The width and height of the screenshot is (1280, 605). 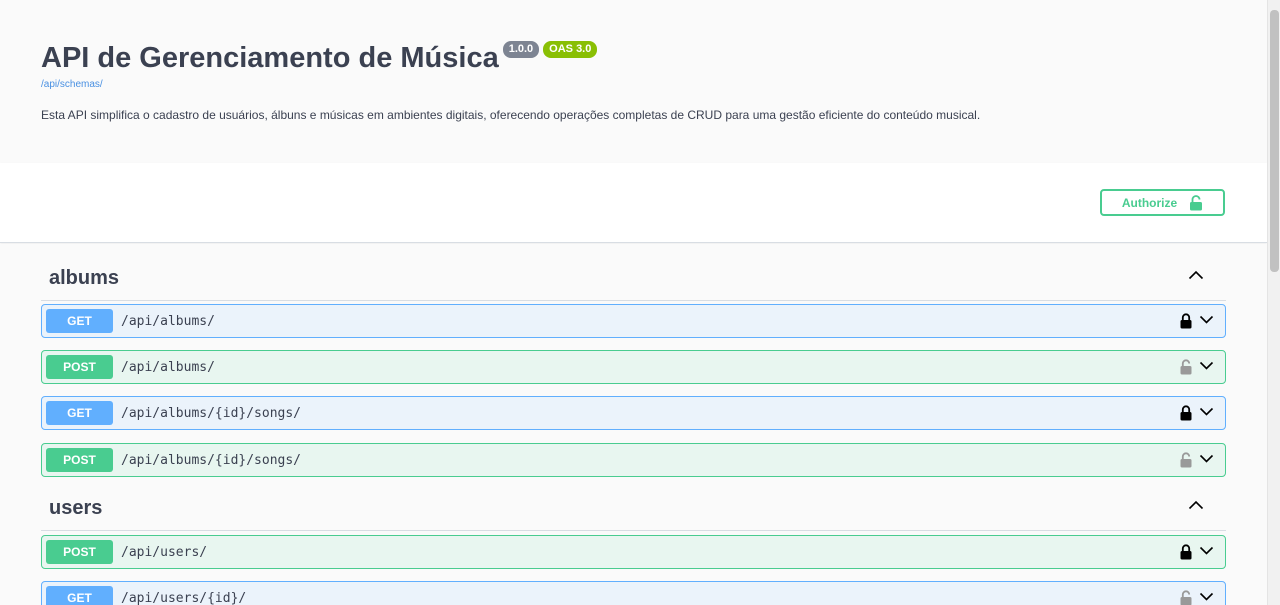 I want to click on scheme-container: Authorize, so click(x=633, y=203).